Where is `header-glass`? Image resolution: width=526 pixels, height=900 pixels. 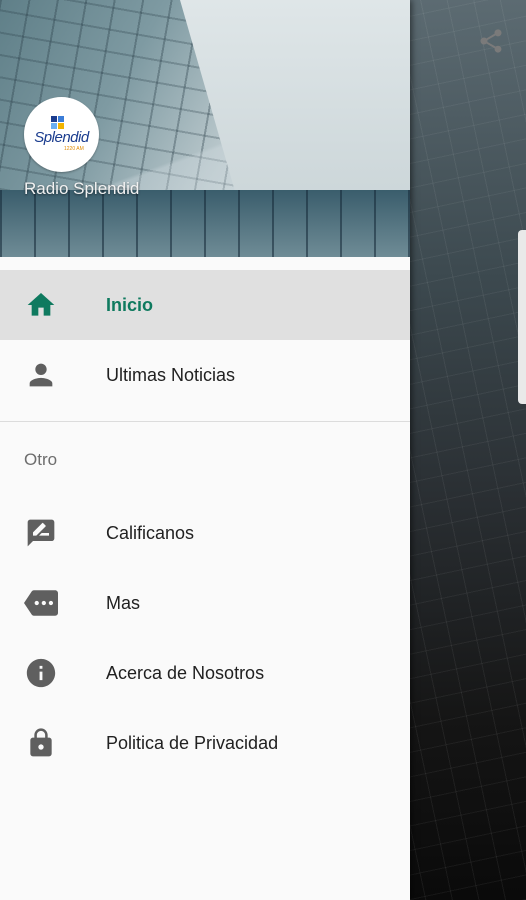 header-glass is located at coordinates (205, 223).